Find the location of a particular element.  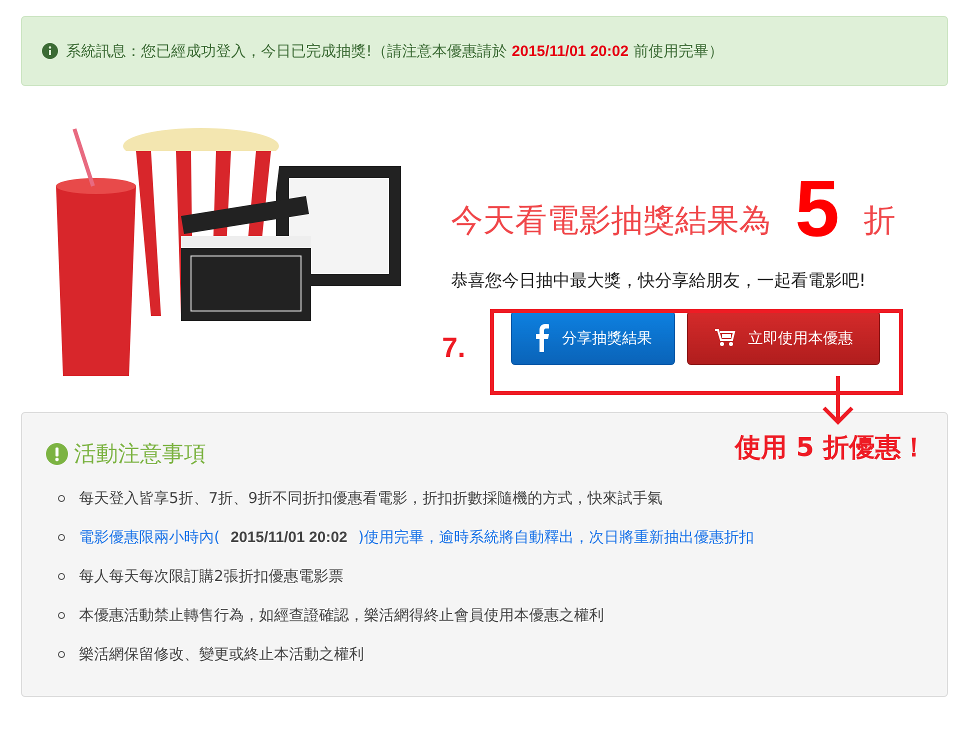

congrats-message: 恭喜您今日抽中最大獎，快分享給朋友，一起看電影吧! is located at coordinates (659, 281).